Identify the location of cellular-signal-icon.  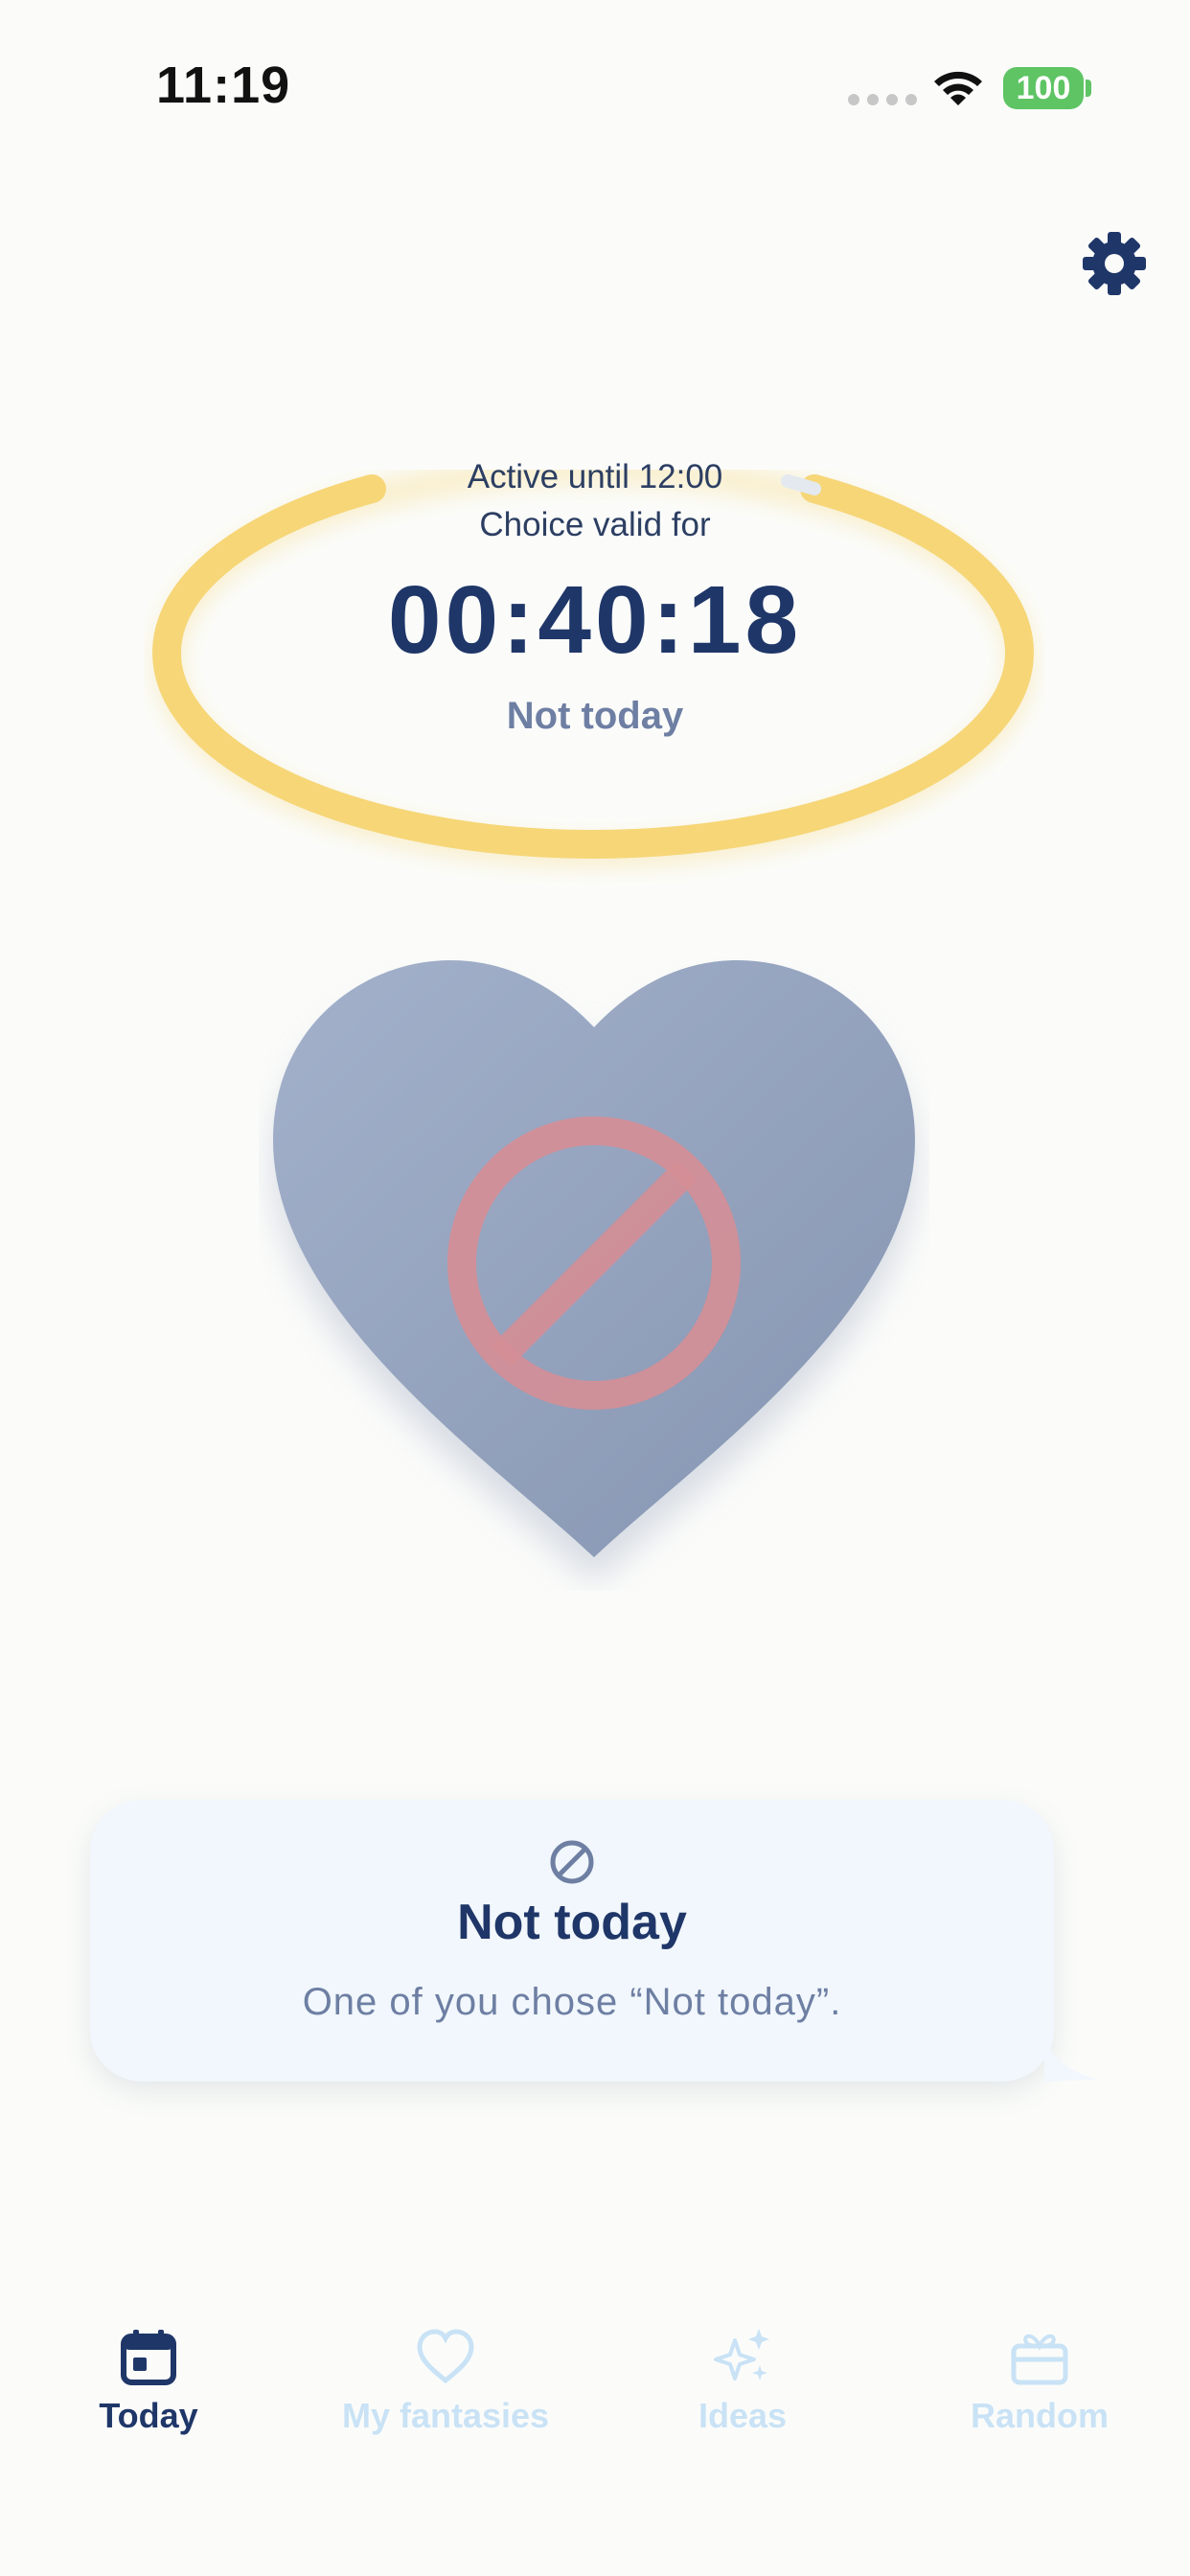
(883, 99).